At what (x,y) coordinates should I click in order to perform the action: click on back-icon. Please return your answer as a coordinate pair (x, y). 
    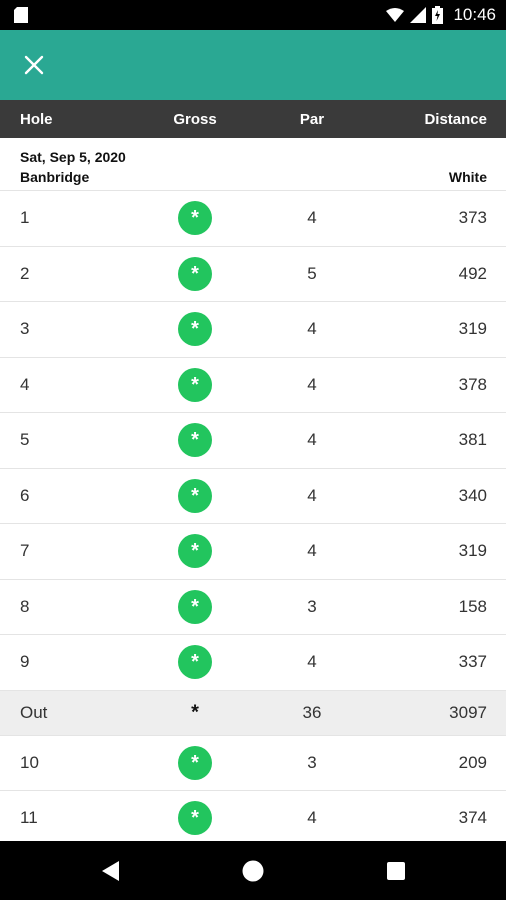
    Looking at the image, I should click on (110, 870).